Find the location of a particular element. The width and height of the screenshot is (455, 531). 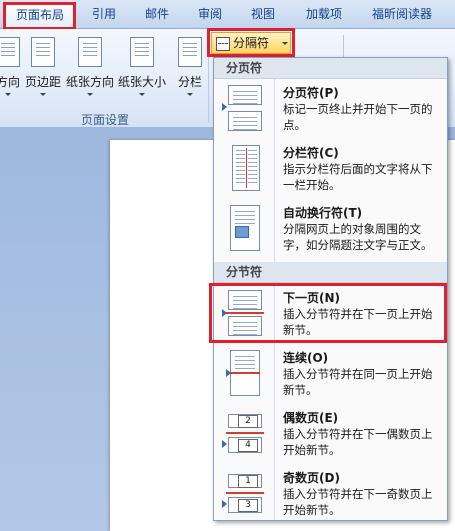

menu-item-desc: 插入分节符并在下一页上开始新节。 is located at coordinates (358, 322).